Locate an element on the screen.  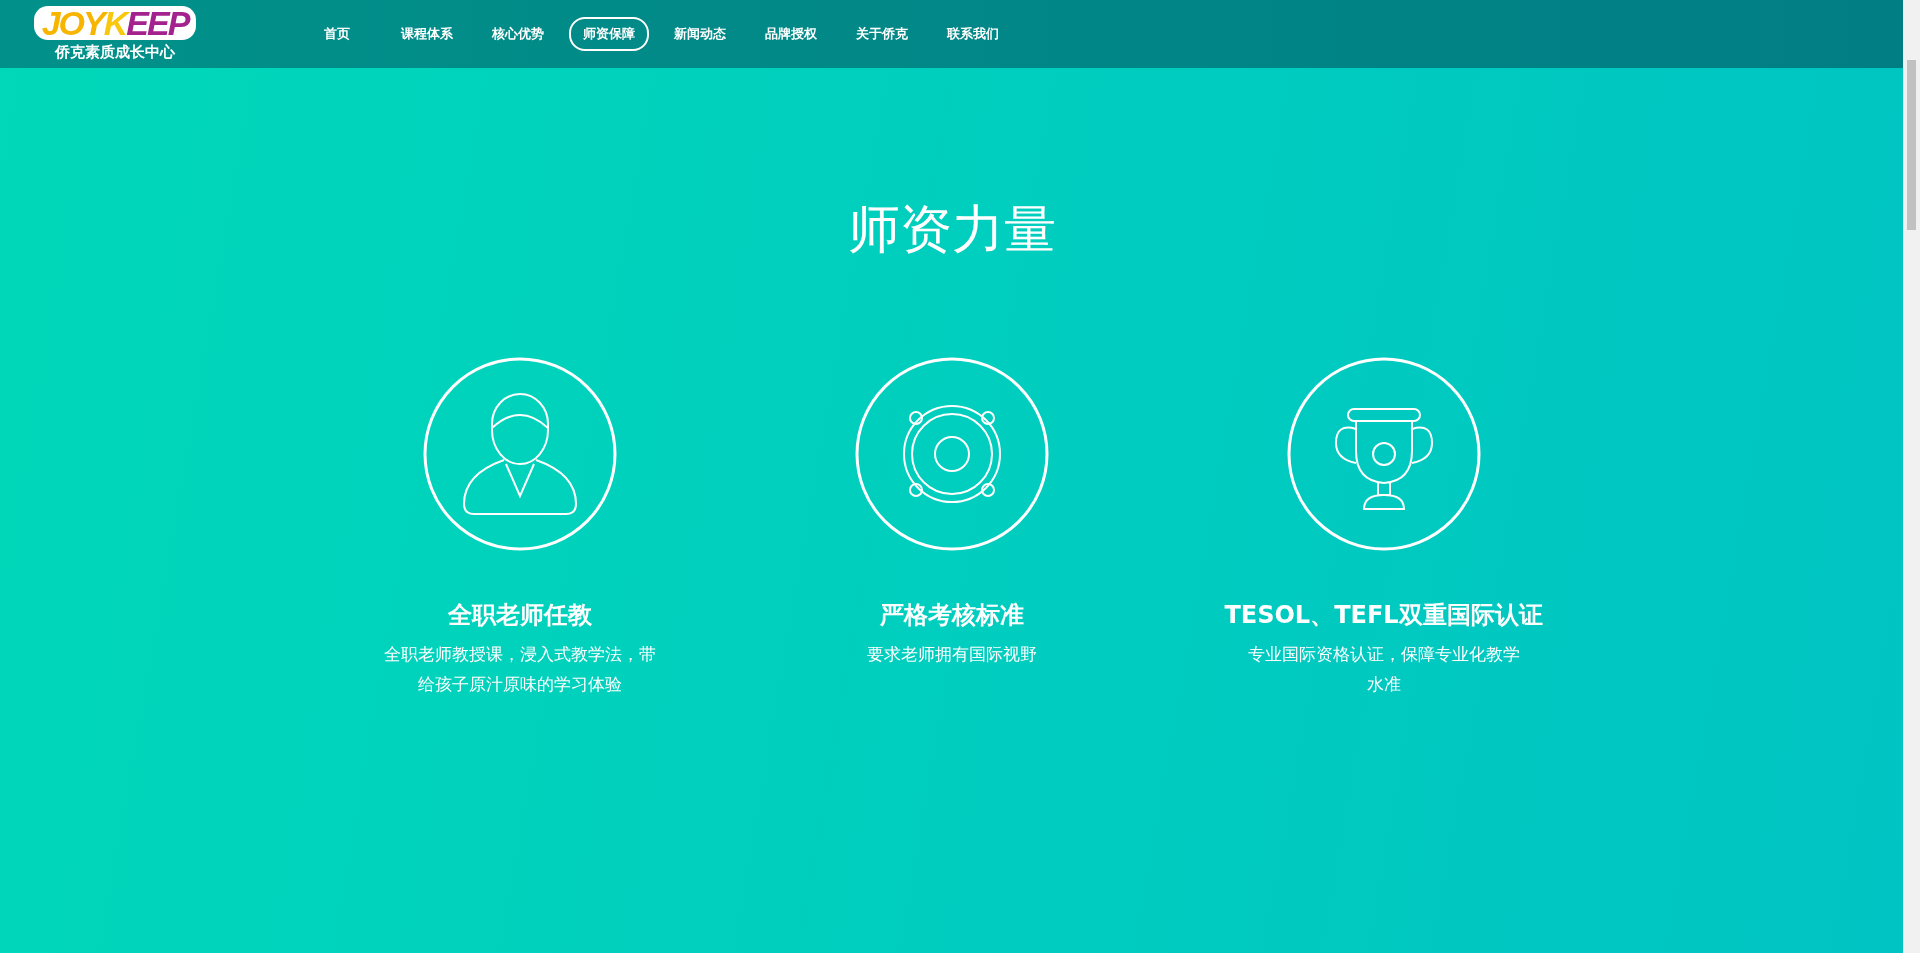
feature-title: TESOL、TEFL双重国际认证 is located at coordinates (1383, 616).